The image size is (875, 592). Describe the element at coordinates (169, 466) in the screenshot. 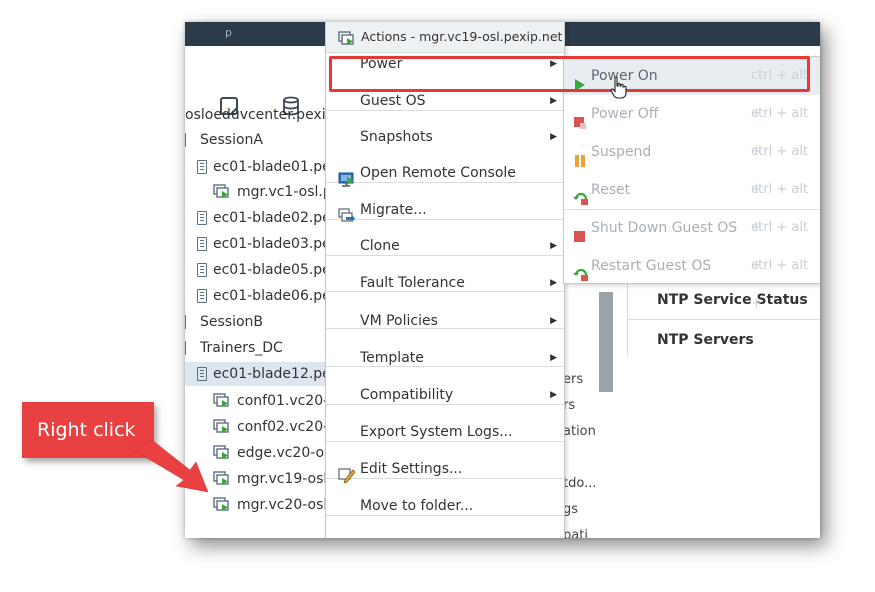

I see `callout-arrow-icon` at that location.